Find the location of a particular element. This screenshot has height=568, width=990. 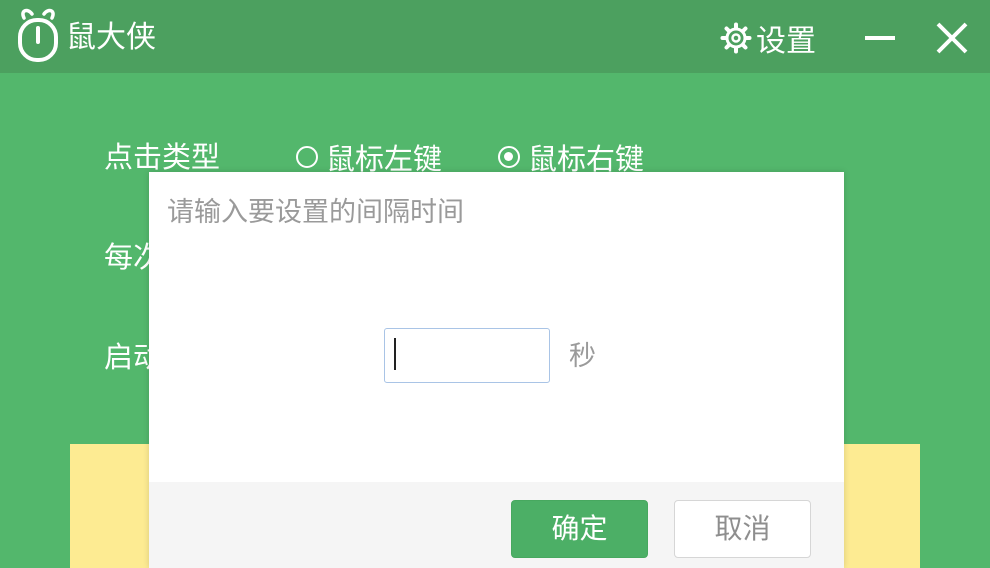

settings-button: 设置 is located at coordinates (768, 39).